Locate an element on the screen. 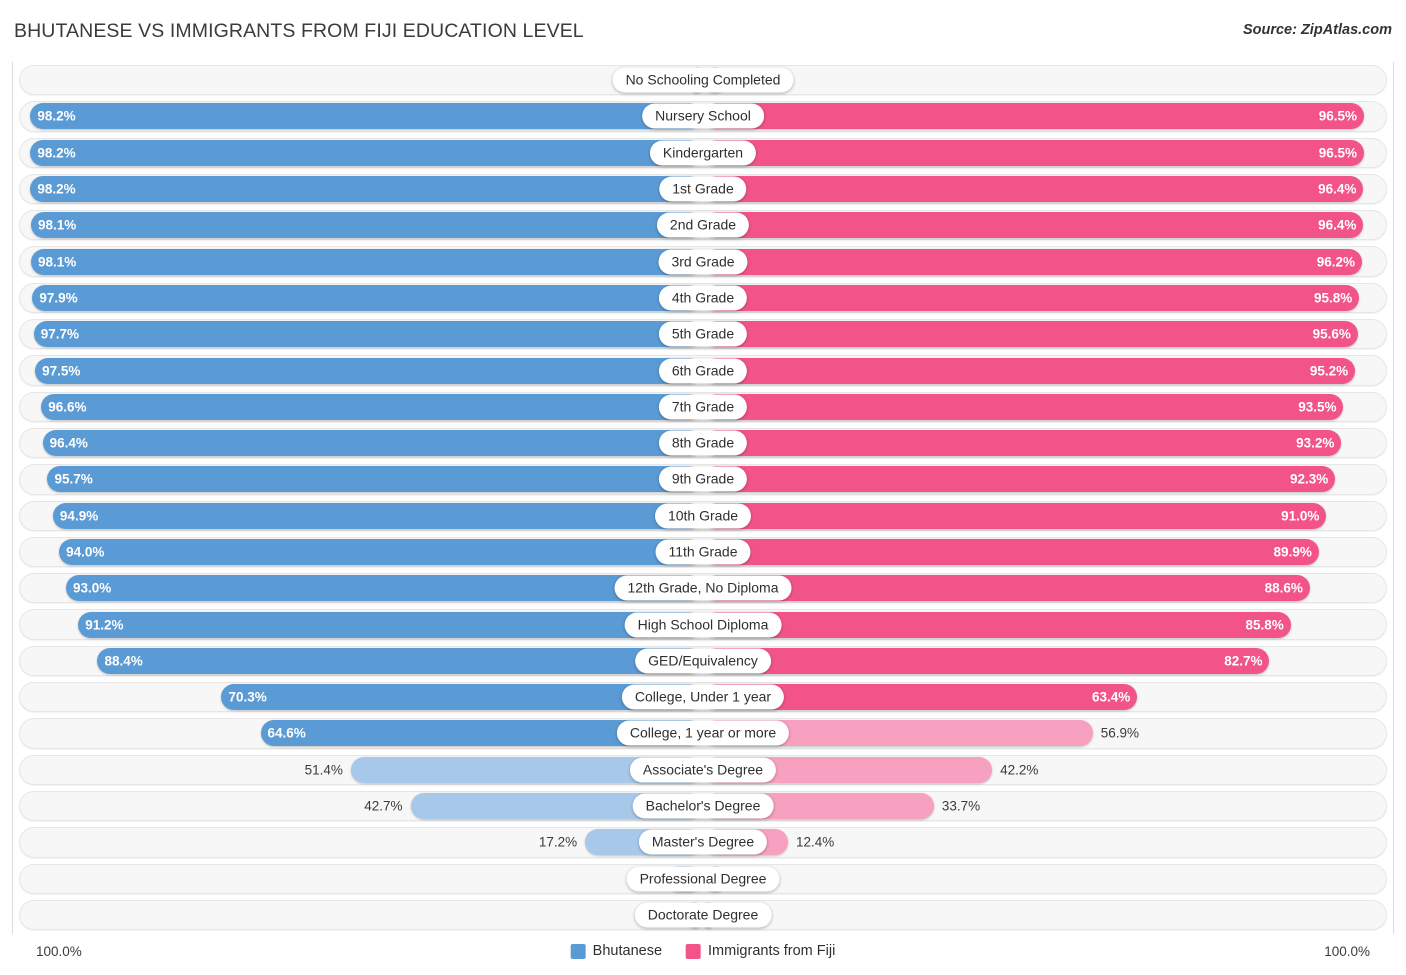  value-label-bhutanese: 96.4% is located at coordinates (68, 443).